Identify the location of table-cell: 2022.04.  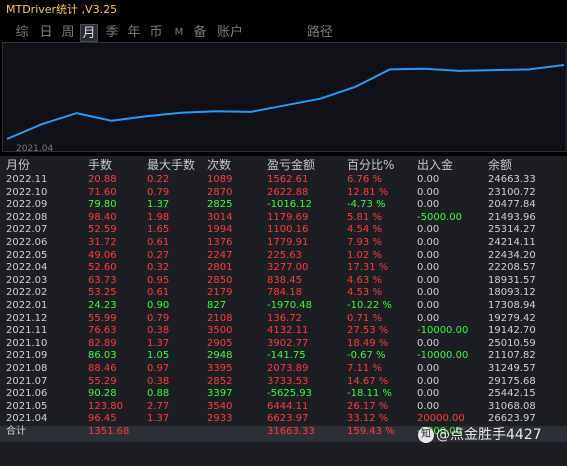
(27, 268).